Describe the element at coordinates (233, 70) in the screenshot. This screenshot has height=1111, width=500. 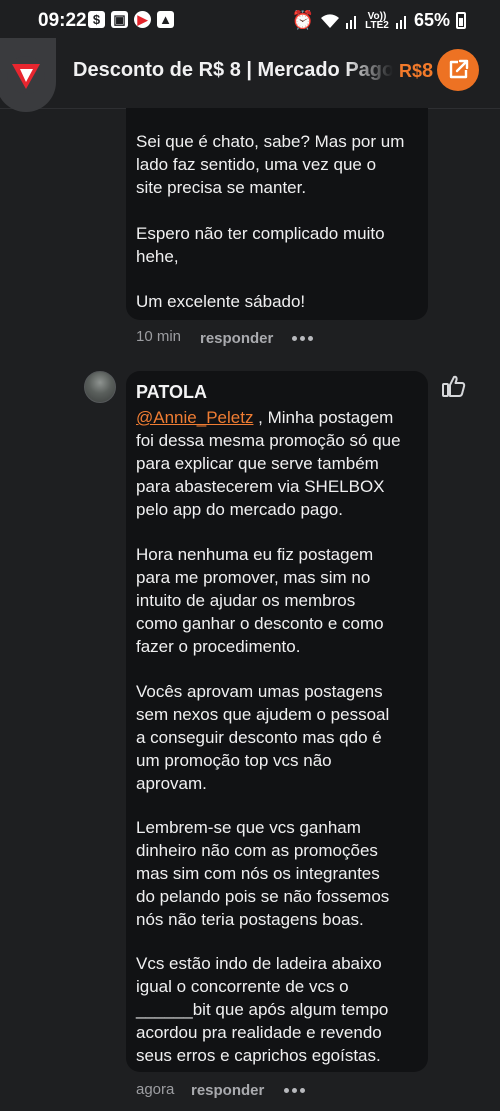
I see `page-title: Desconto de R$ 8 | Mercado Pago` at that location.